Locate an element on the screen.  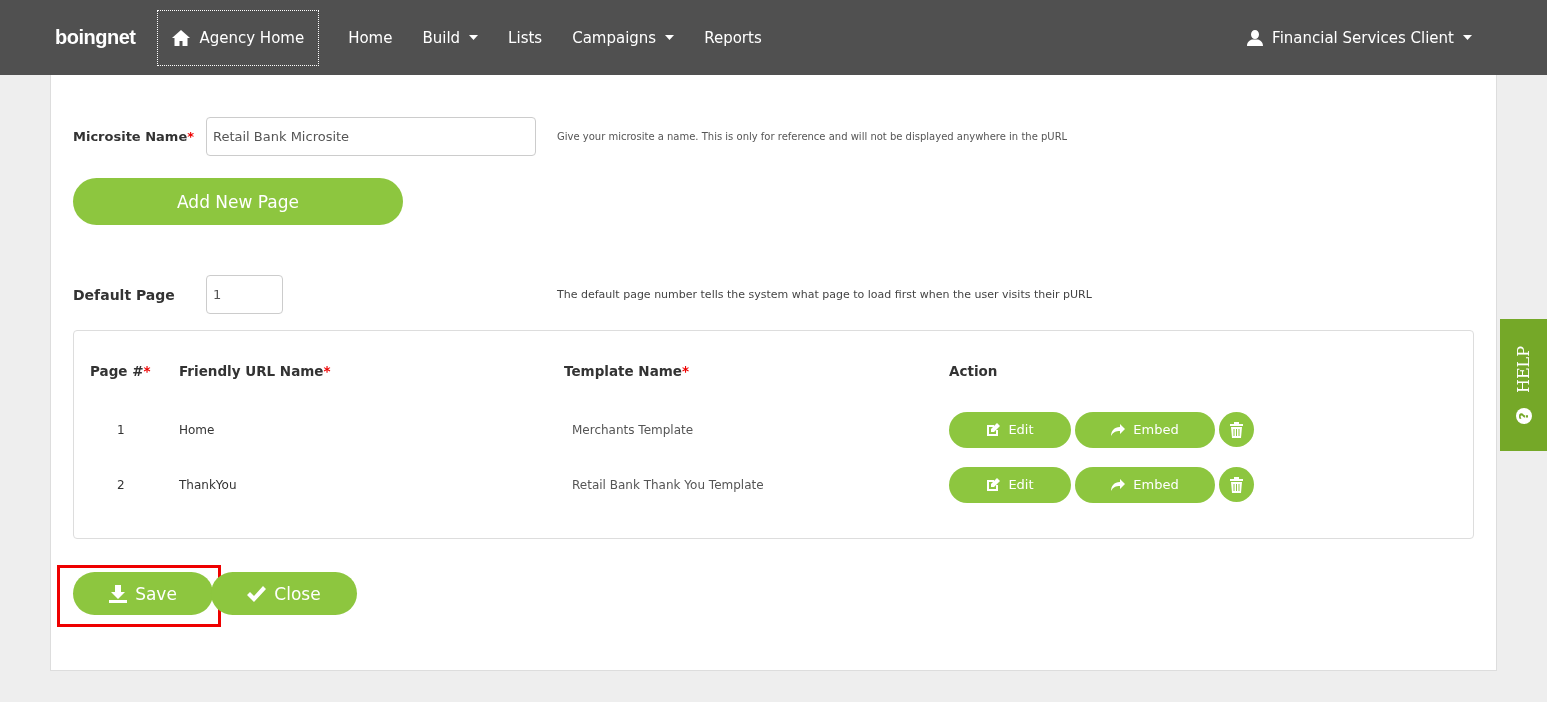
nav-item: Home is located at coordinates (370, 37).